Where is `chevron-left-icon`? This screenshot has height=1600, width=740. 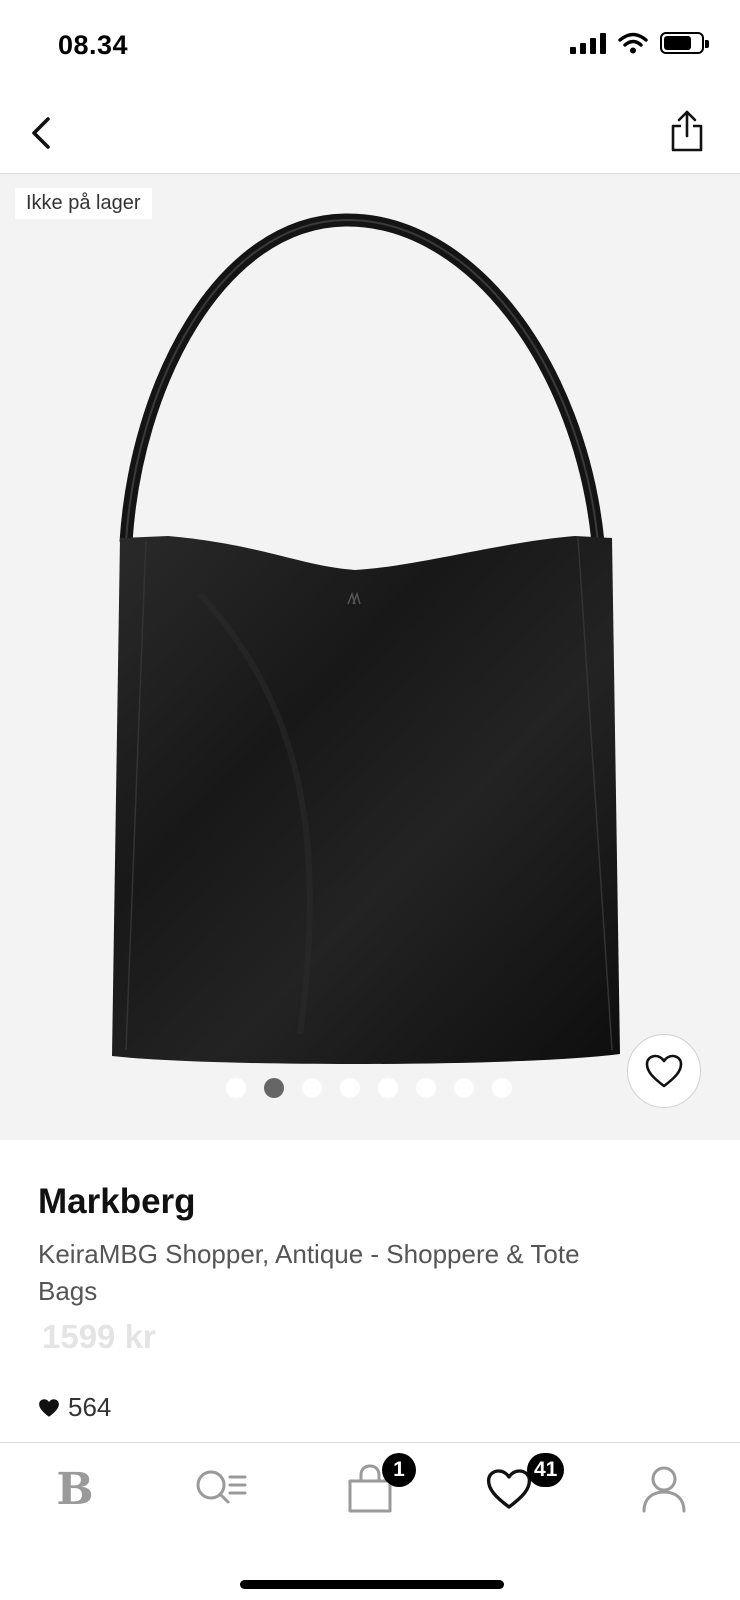
chevron-left-icon is located at coordinates (41, 133).